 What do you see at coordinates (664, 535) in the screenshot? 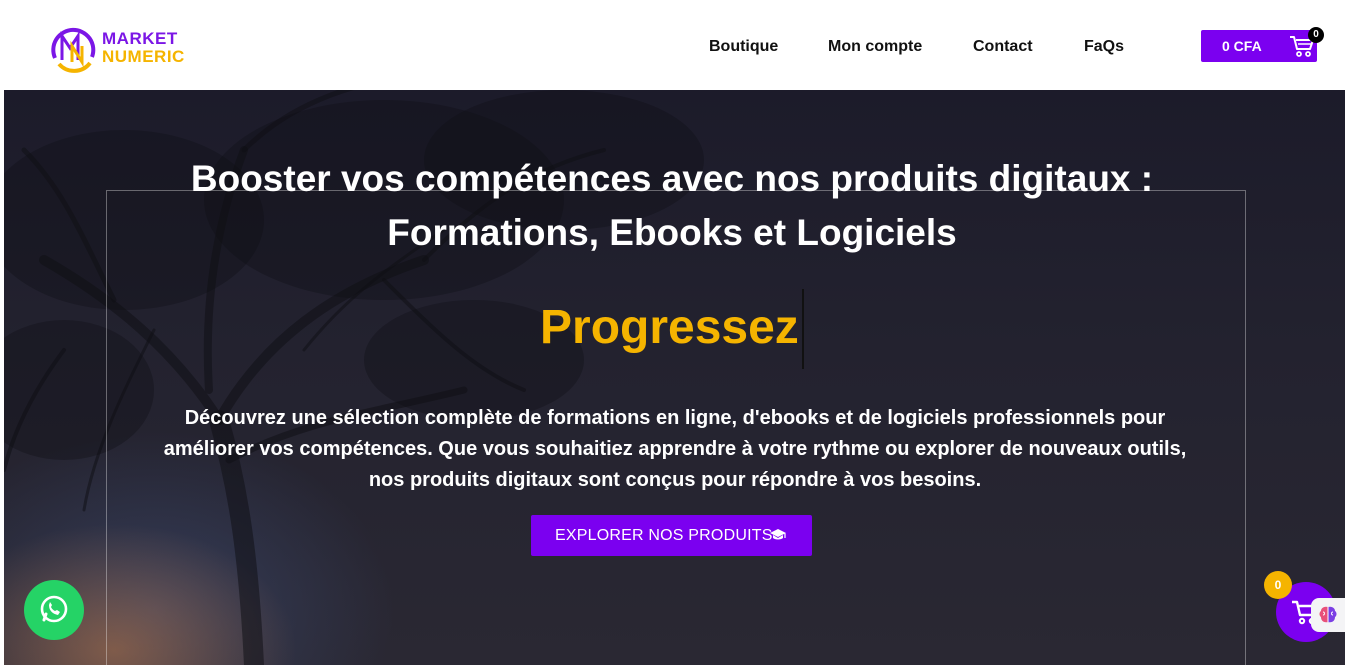
I see `explore-products-label: EXPLORER NOS PRODUITS` at bounding box center [664, 535].